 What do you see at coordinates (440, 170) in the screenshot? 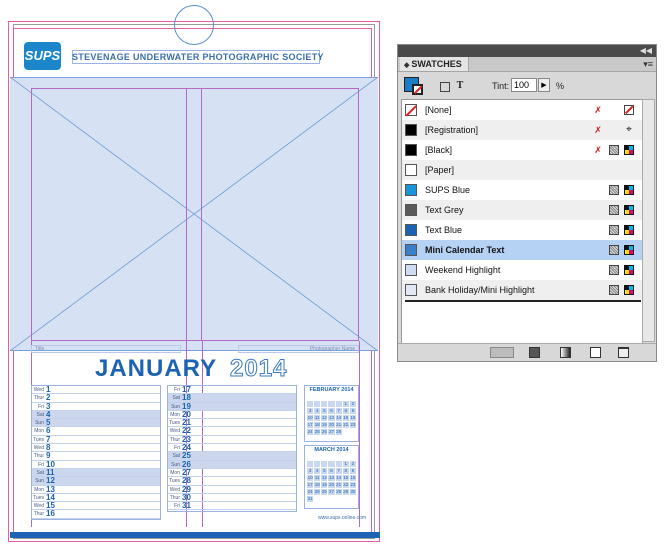
I see `swatch-name: [Paper]` at bounding box center [440, 170].